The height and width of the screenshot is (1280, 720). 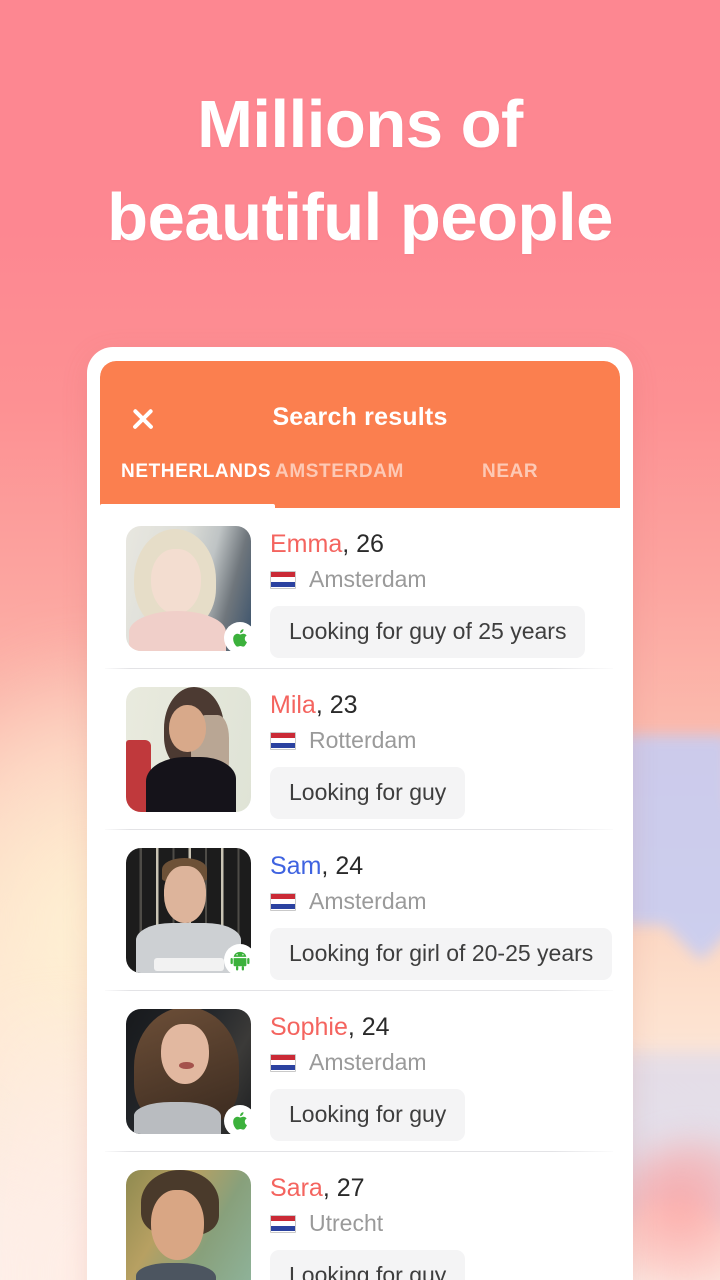 I want to click on profile-age: 27, so click(x=350, y=1188).